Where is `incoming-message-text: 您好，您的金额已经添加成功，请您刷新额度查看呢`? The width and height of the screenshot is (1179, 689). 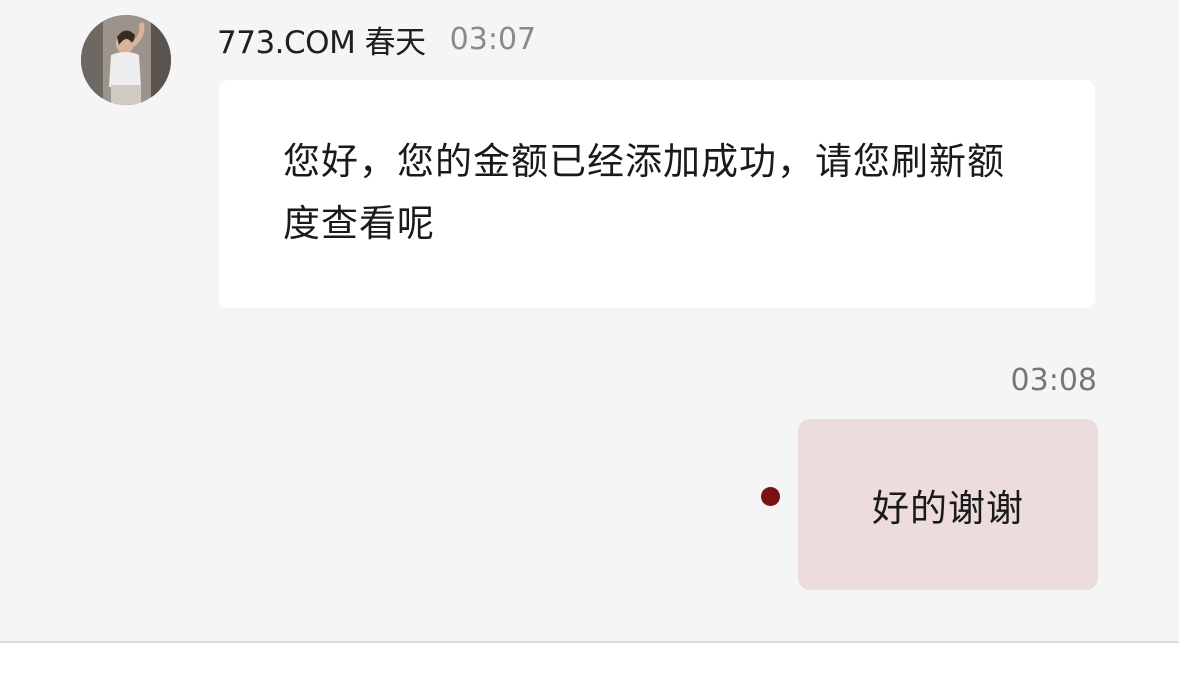
incoming-message-text: 您好，您的金额已经添加成功，请您刷新额度查看呢 is located at coordinates (644, 192).